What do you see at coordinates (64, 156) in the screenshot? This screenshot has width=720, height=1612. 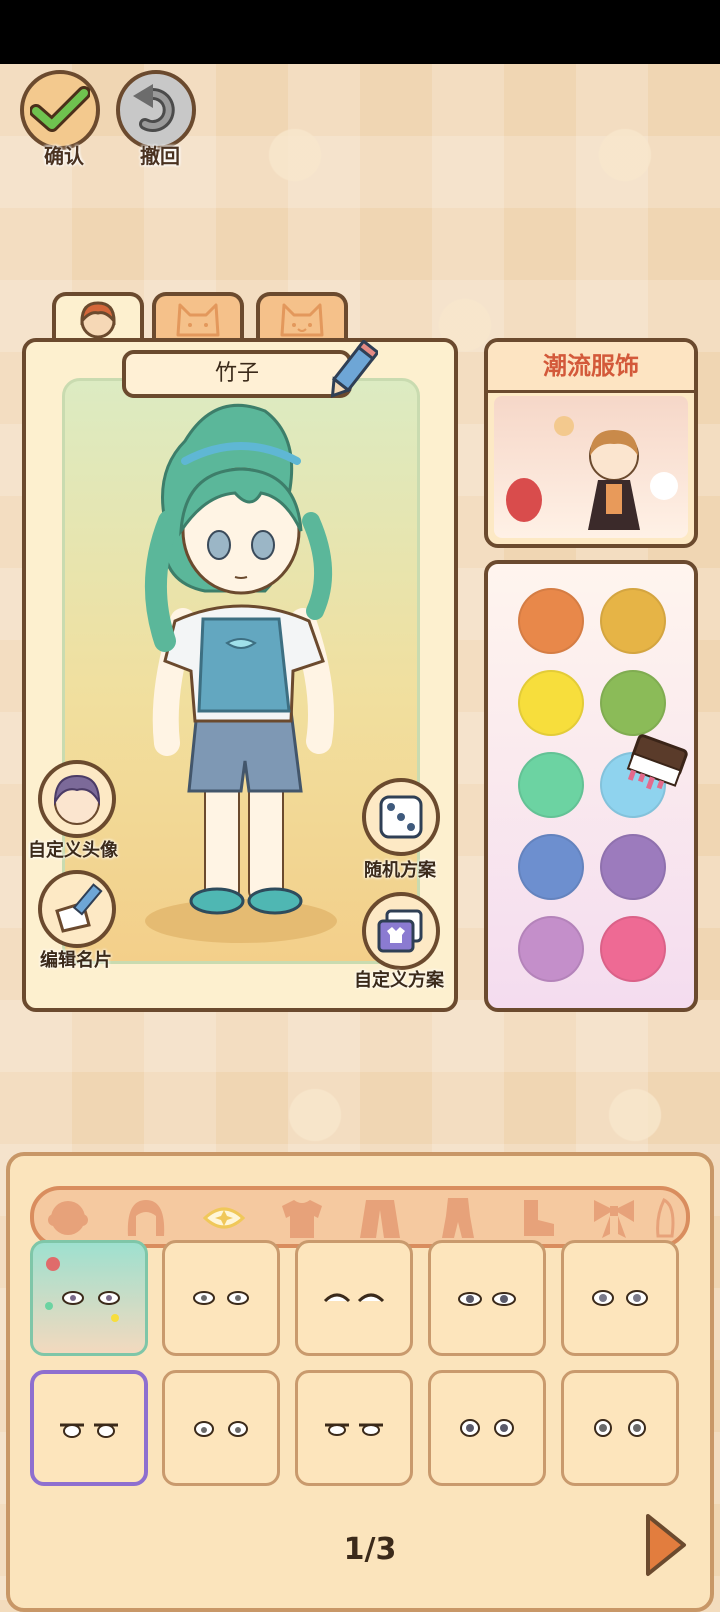 I see `confirm-label: 确认` at bounding box center [64, 156].